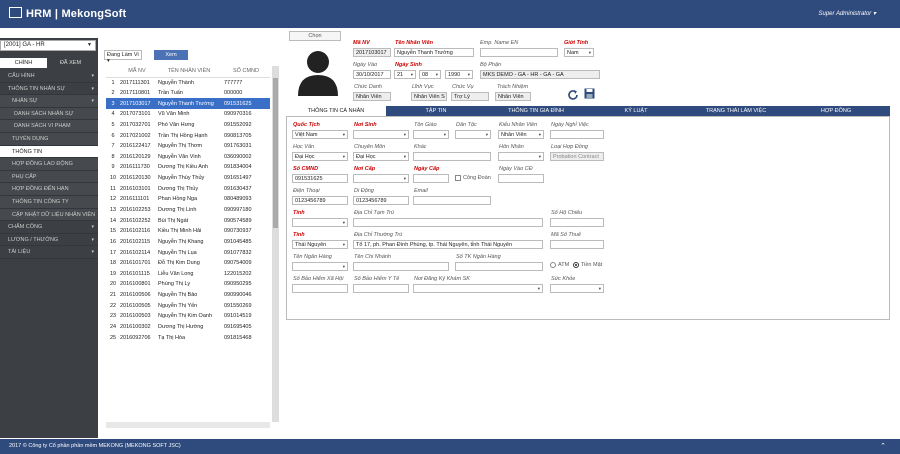 This screenshot has height=454, width=900. Describe the element at coordinates (49, 202) in the screenshot. I see `sidebar-item: THÔNG TIN CÔNG TY` at that location.